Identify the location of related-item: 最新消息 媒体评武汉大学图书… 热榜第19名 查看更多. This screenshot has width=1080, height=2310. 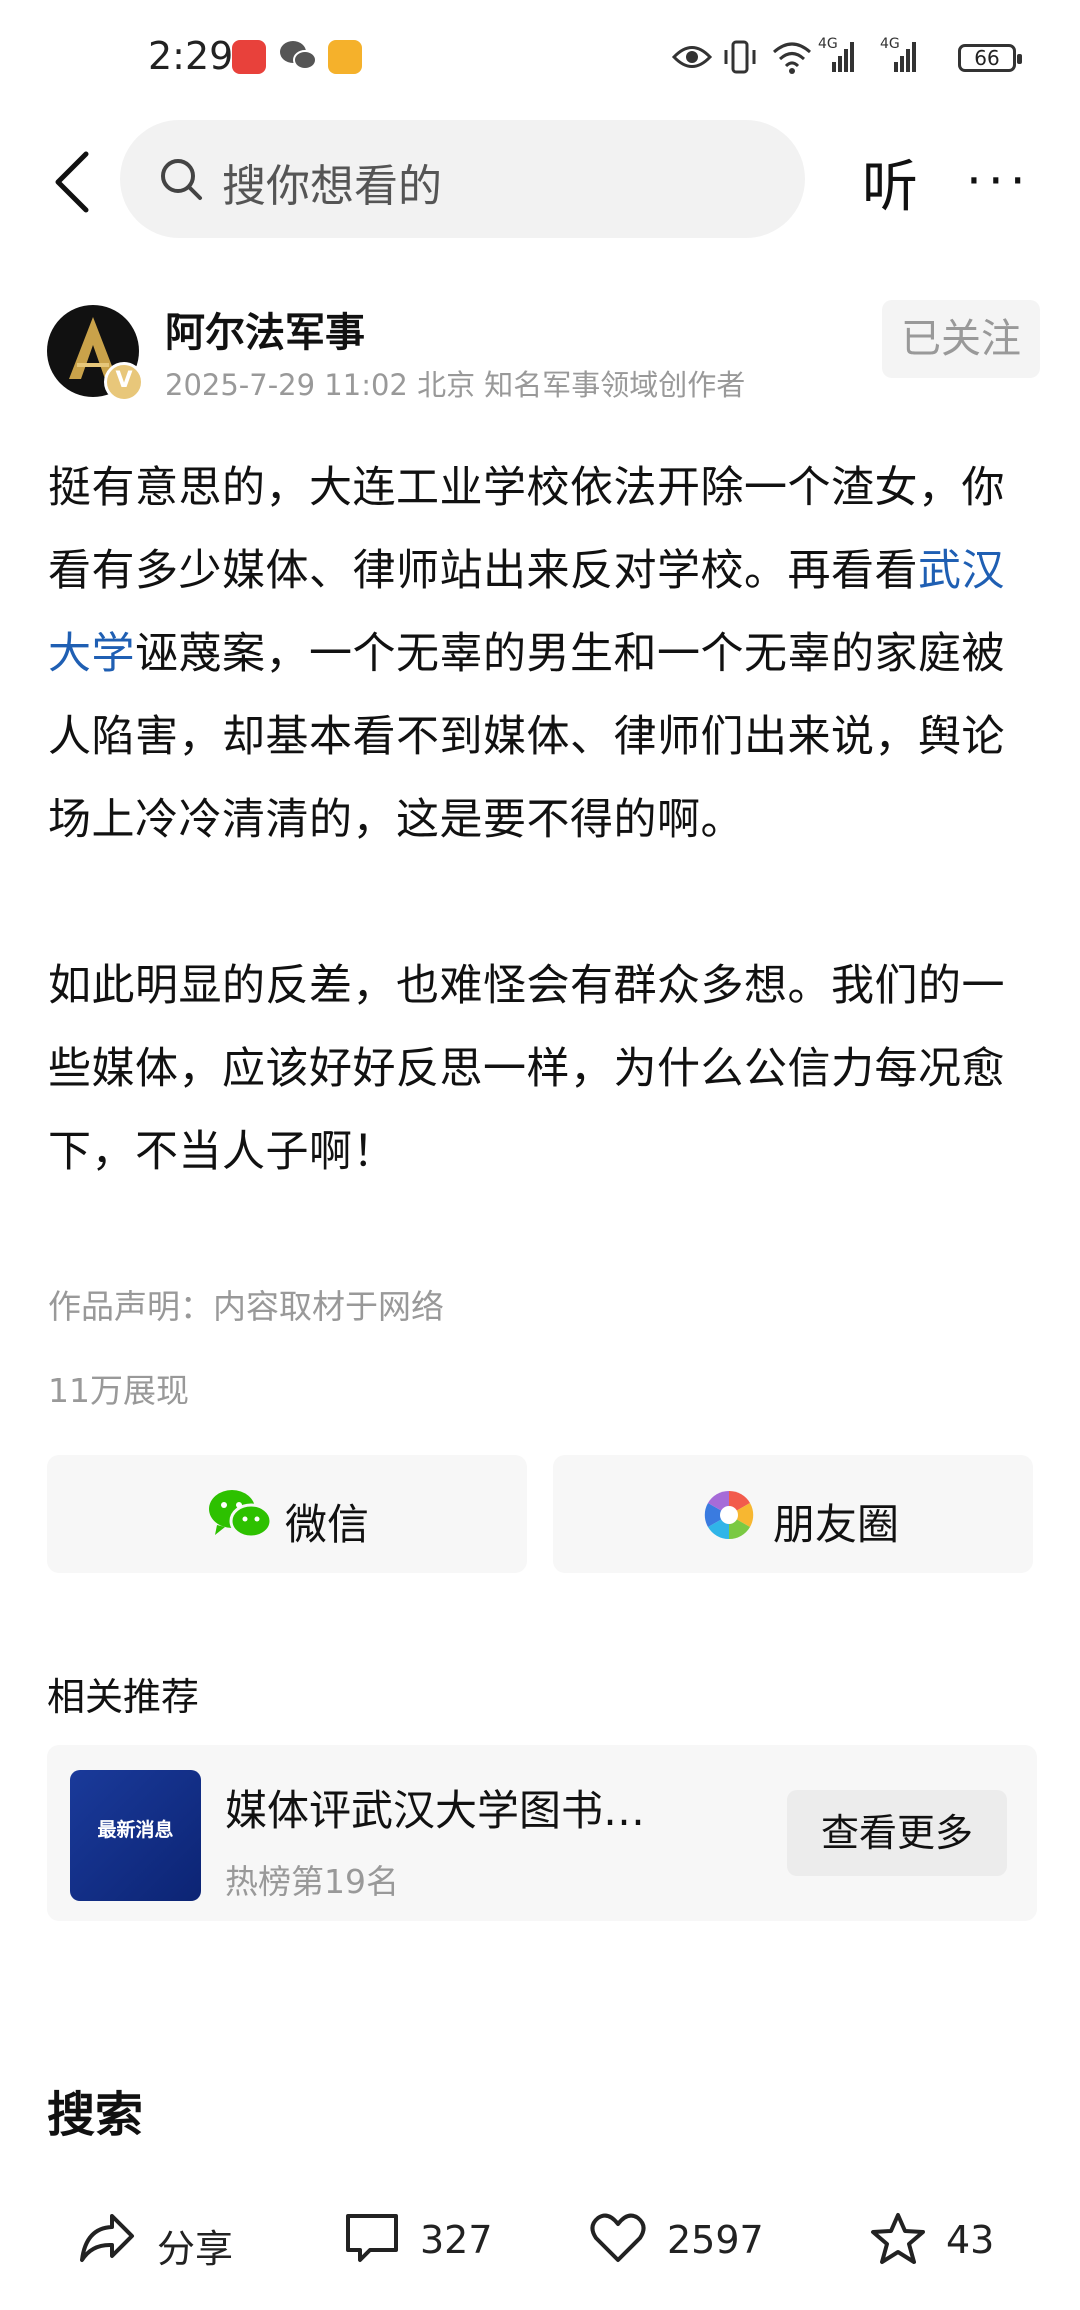
(542, 1833).